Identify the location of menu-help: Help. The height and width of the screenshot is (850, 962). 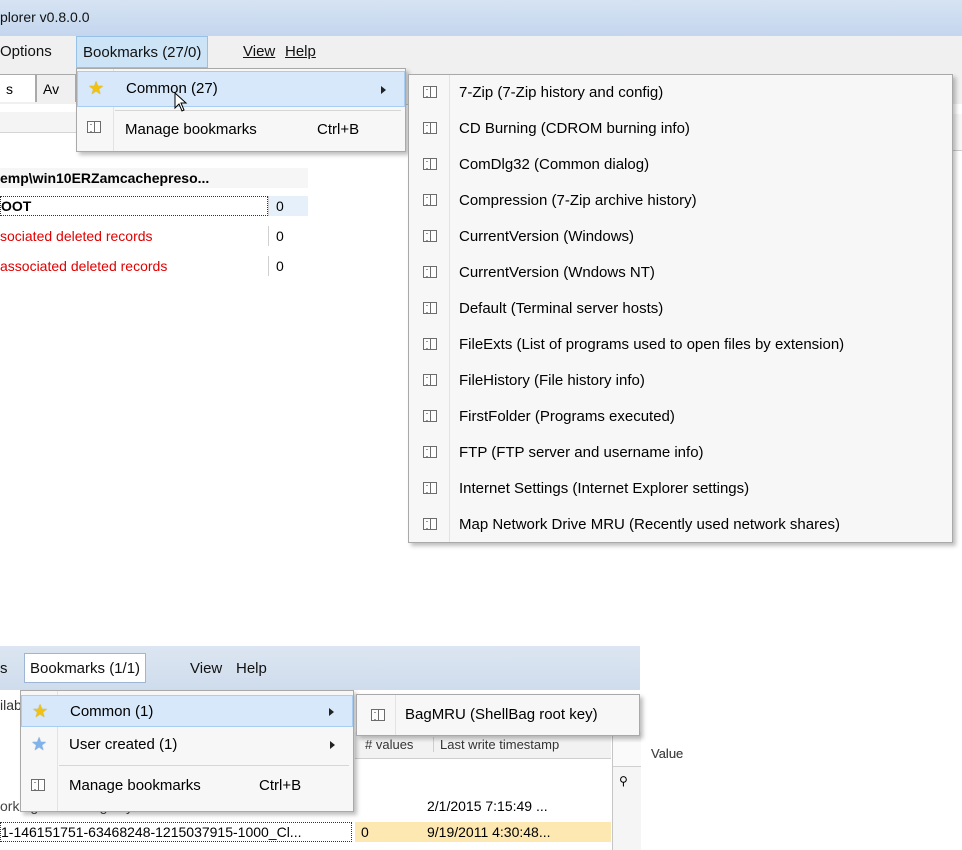
(300, 51).